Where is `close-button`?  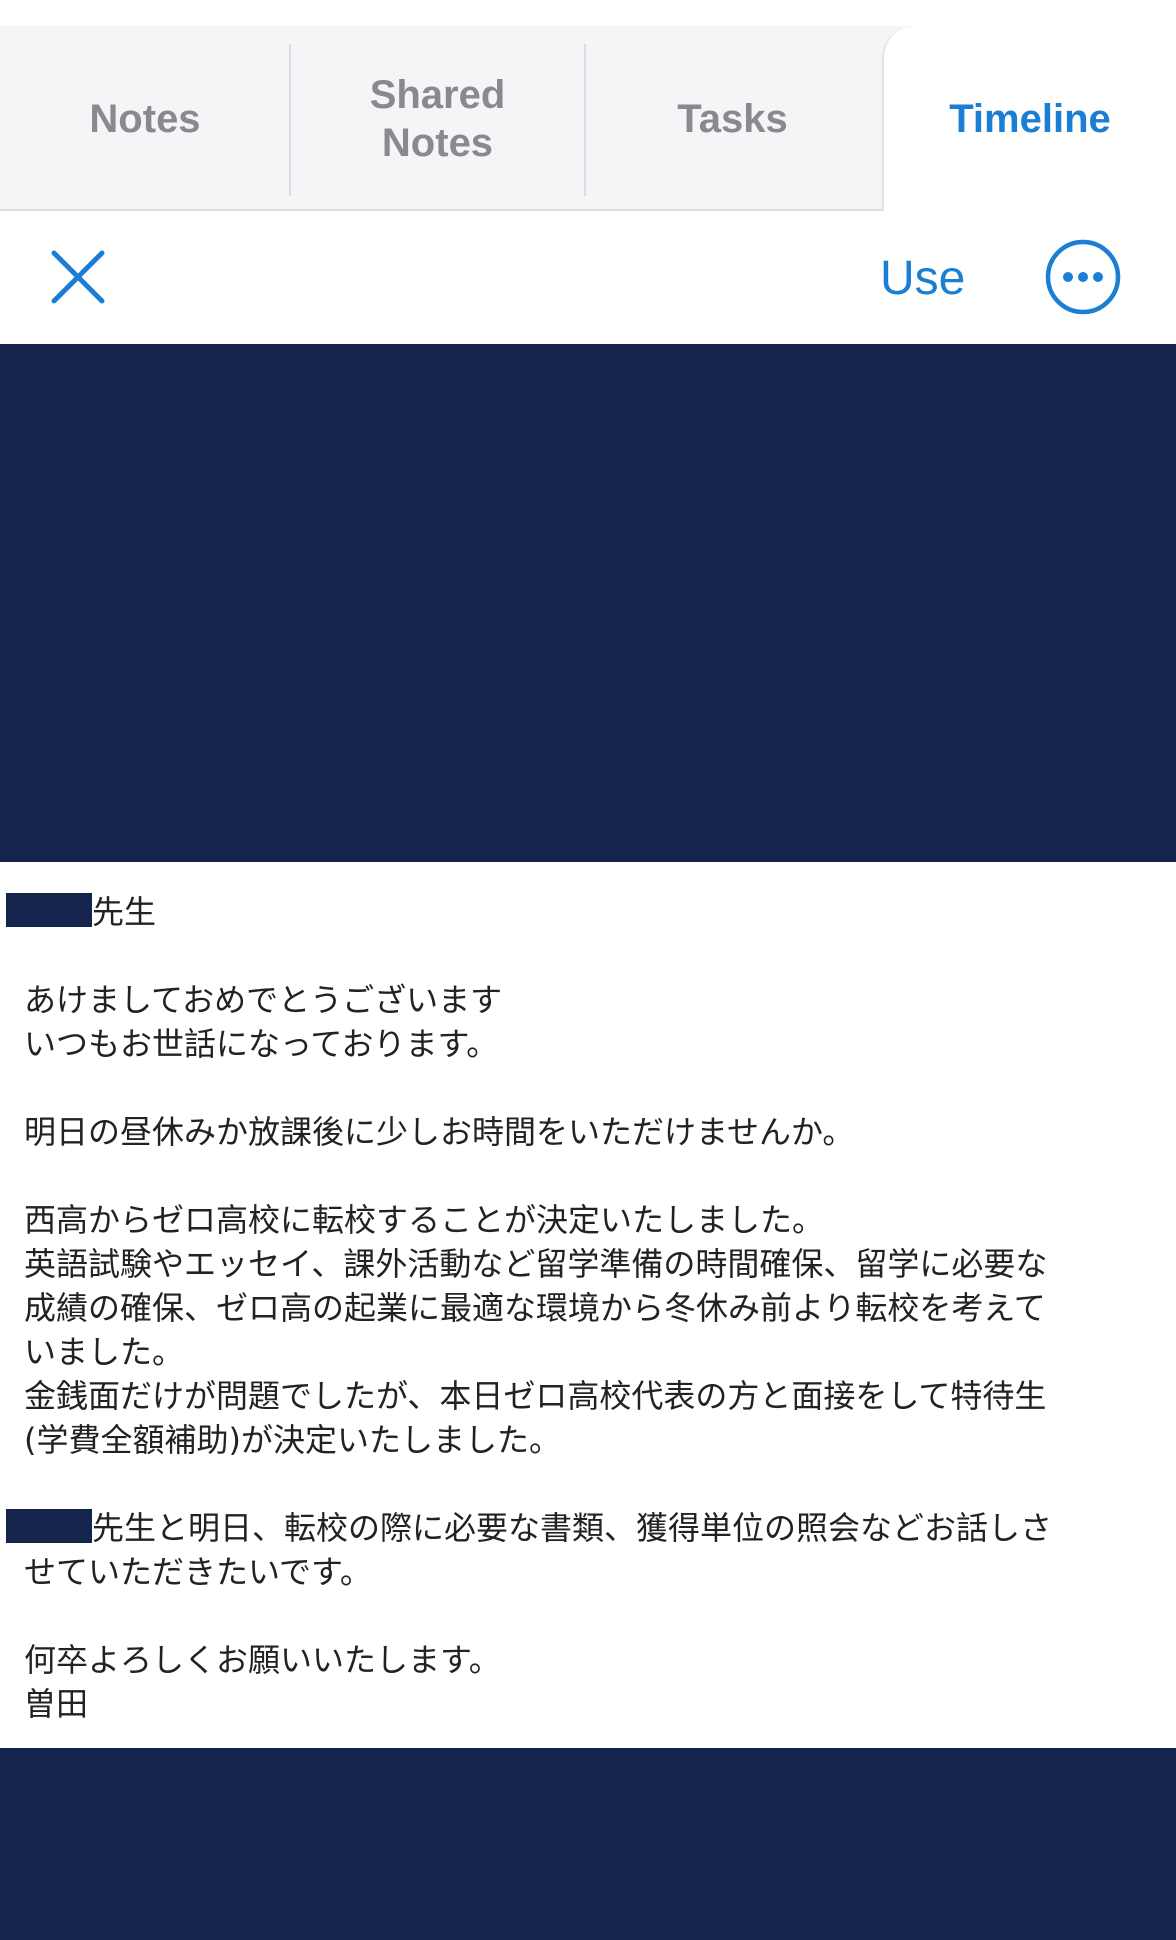 close-button is located at coordinates (78, 277).